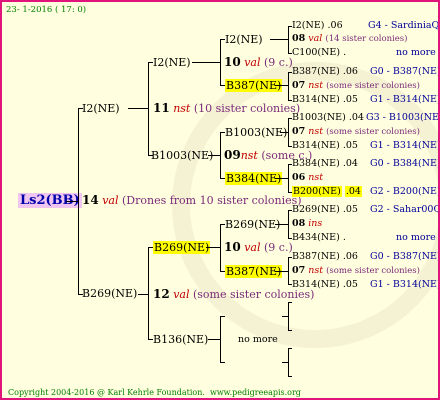  I want to click on row-b434-g4: B434(NE) ., so click(319, 238).